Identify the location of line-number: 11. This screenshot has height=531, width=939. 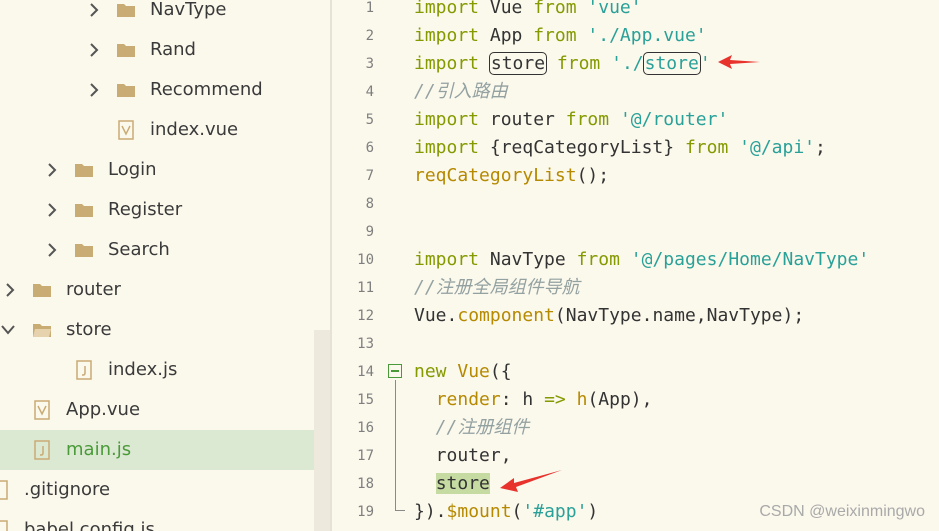
(365, 288).